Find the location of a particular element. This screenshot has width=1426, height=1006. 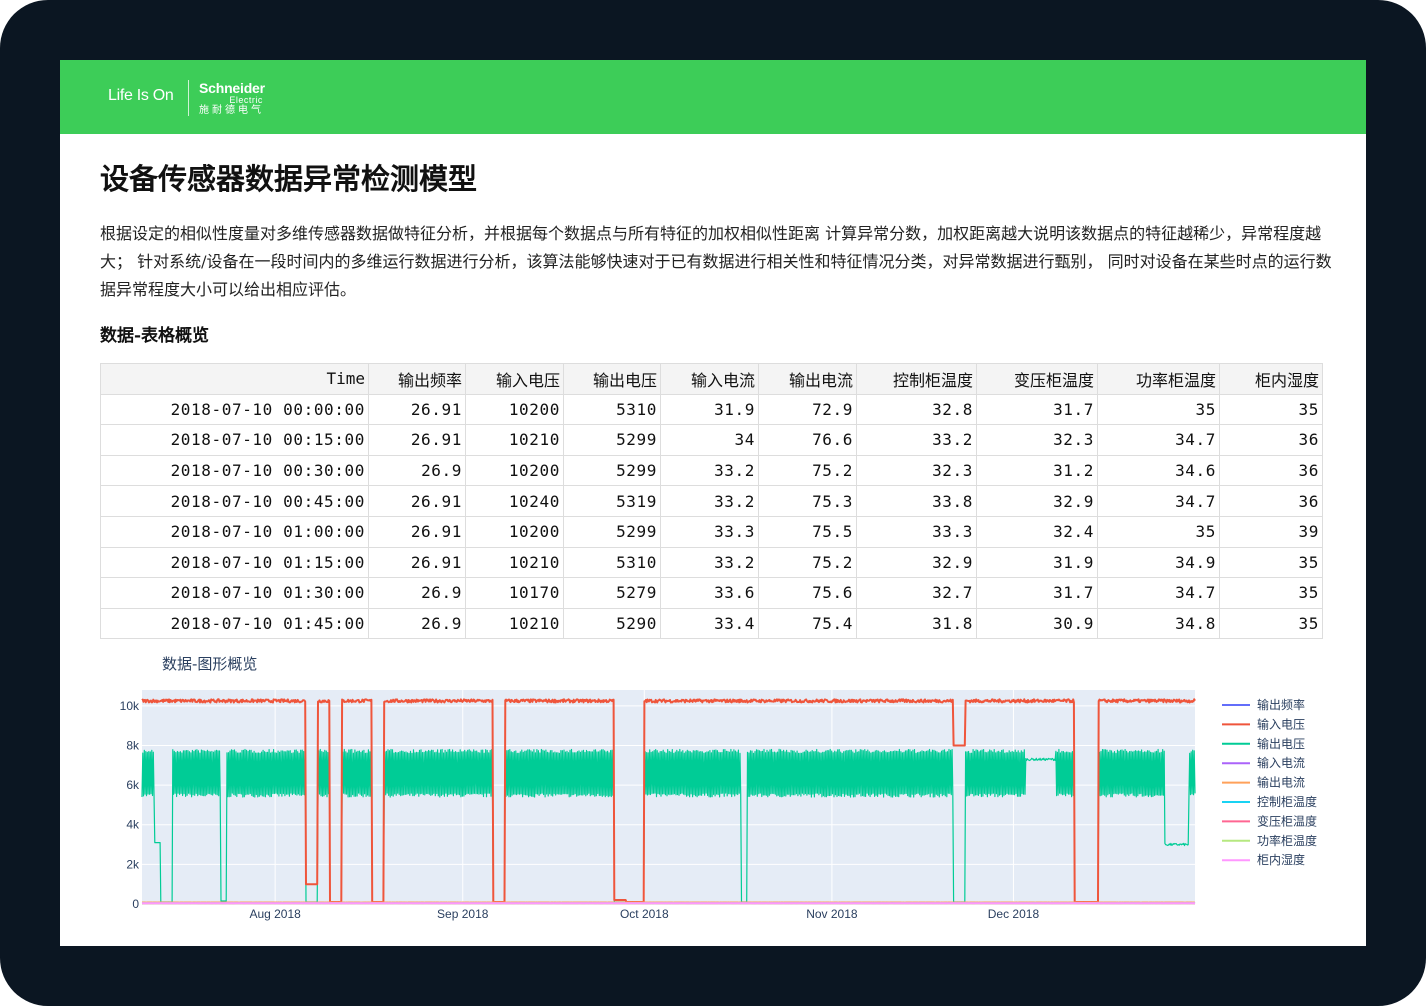

legend-label: 输出电压 is located at coordinates (1281, 743).